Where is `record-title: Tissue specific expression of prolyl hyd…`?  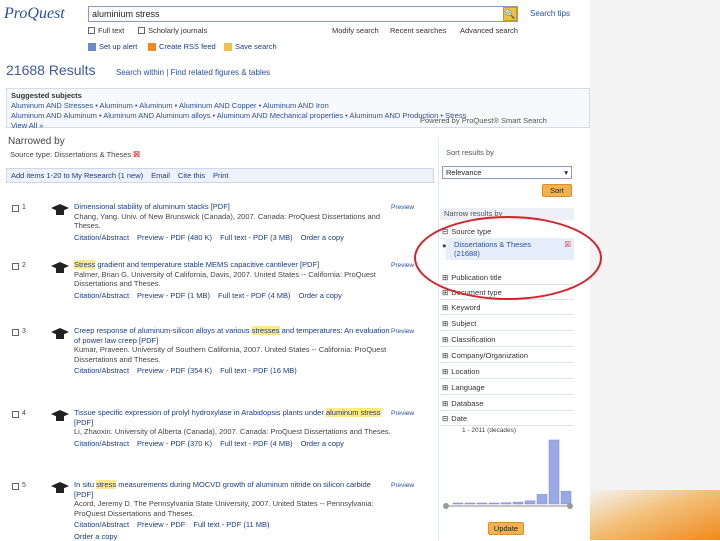 record-title: Tissue specific expression of prolyl hyd… is located at coordinates (233, 417).